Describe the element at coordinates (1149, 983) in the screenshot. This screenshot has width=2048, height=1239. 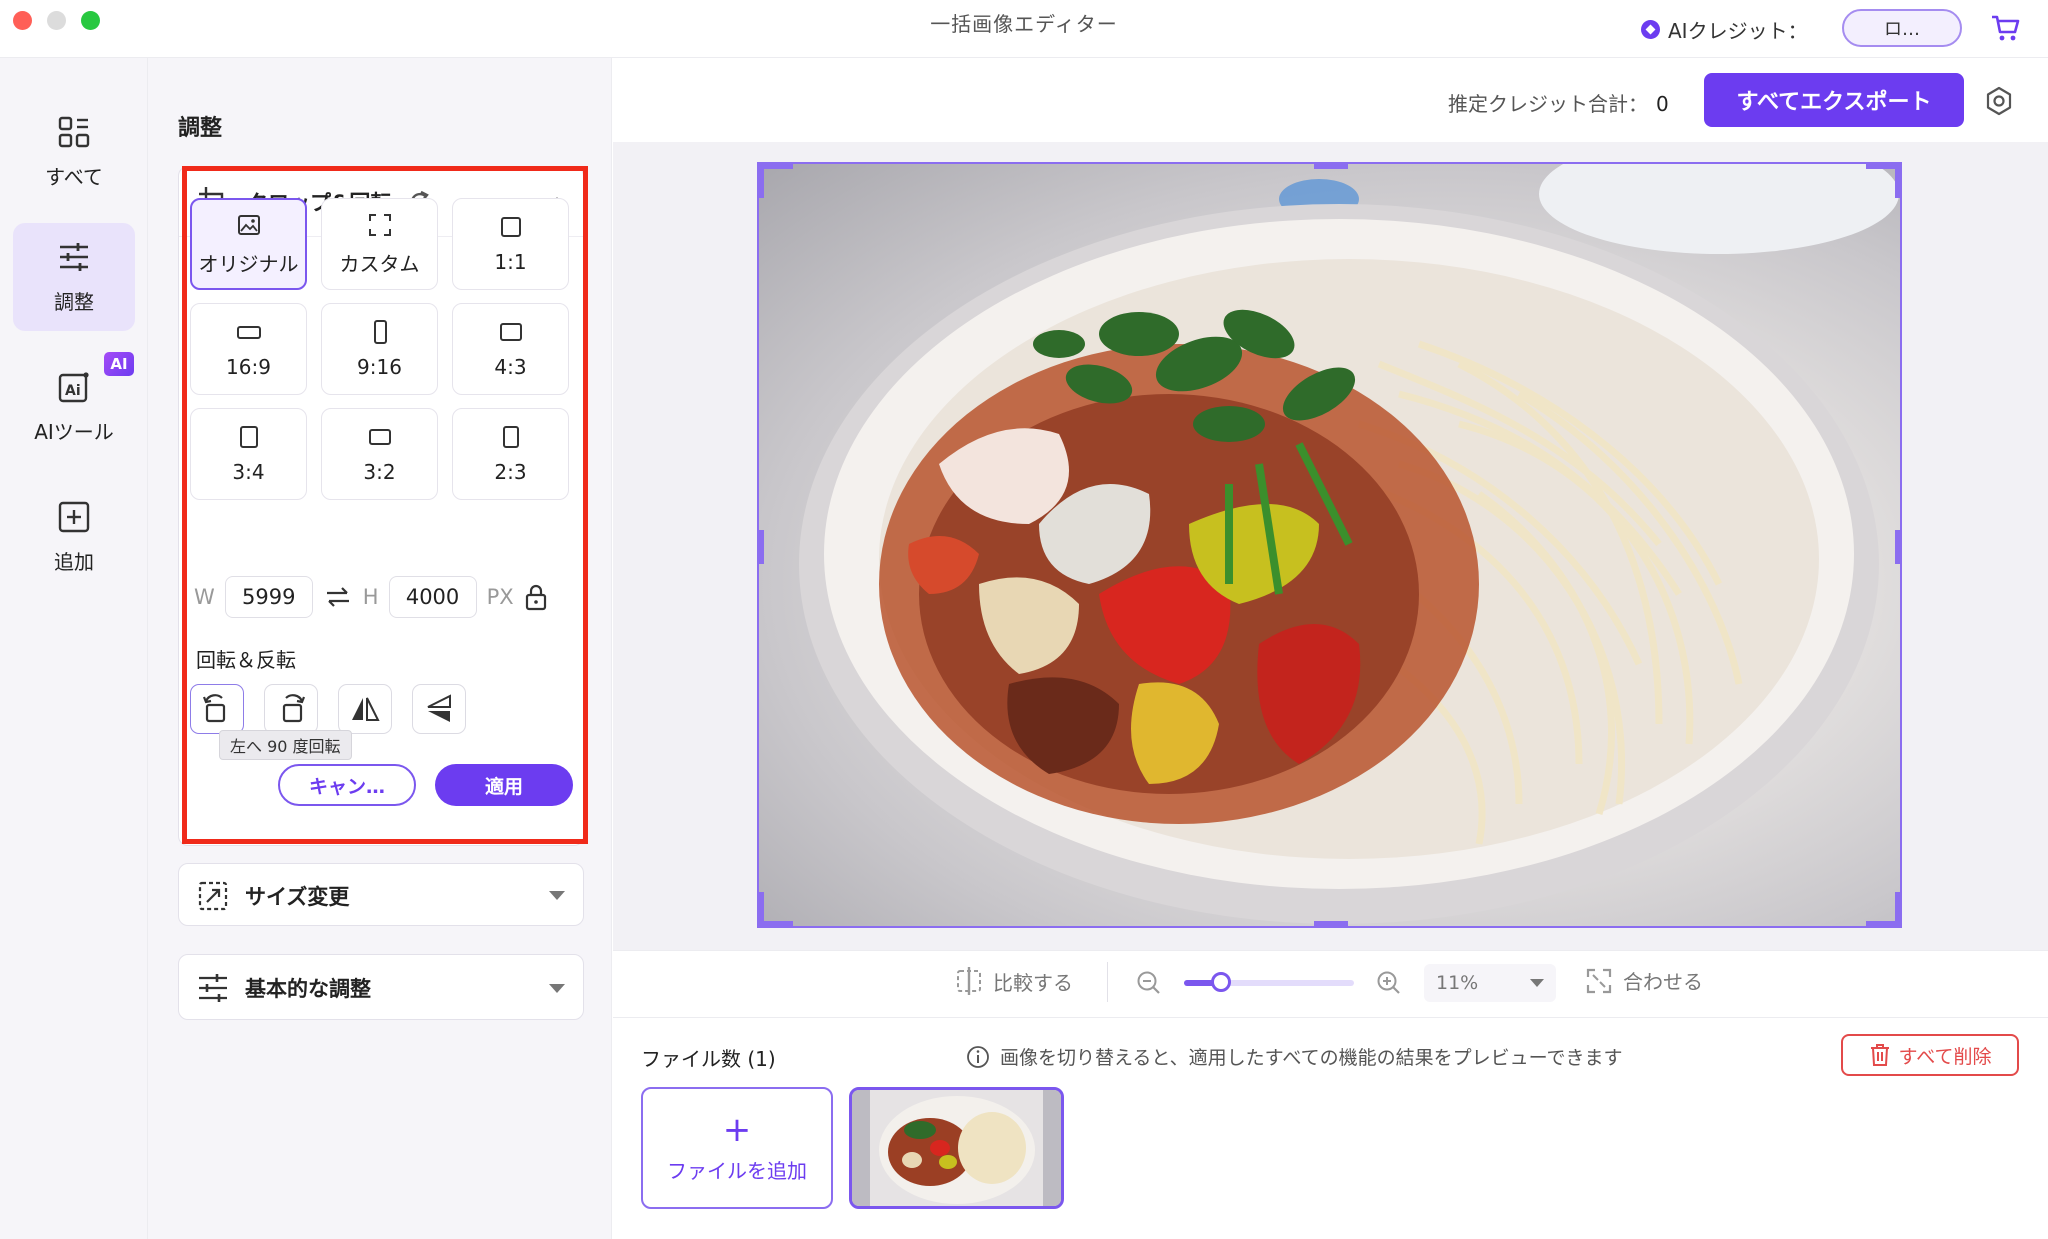
I see `zoom-out-icon` at that location.